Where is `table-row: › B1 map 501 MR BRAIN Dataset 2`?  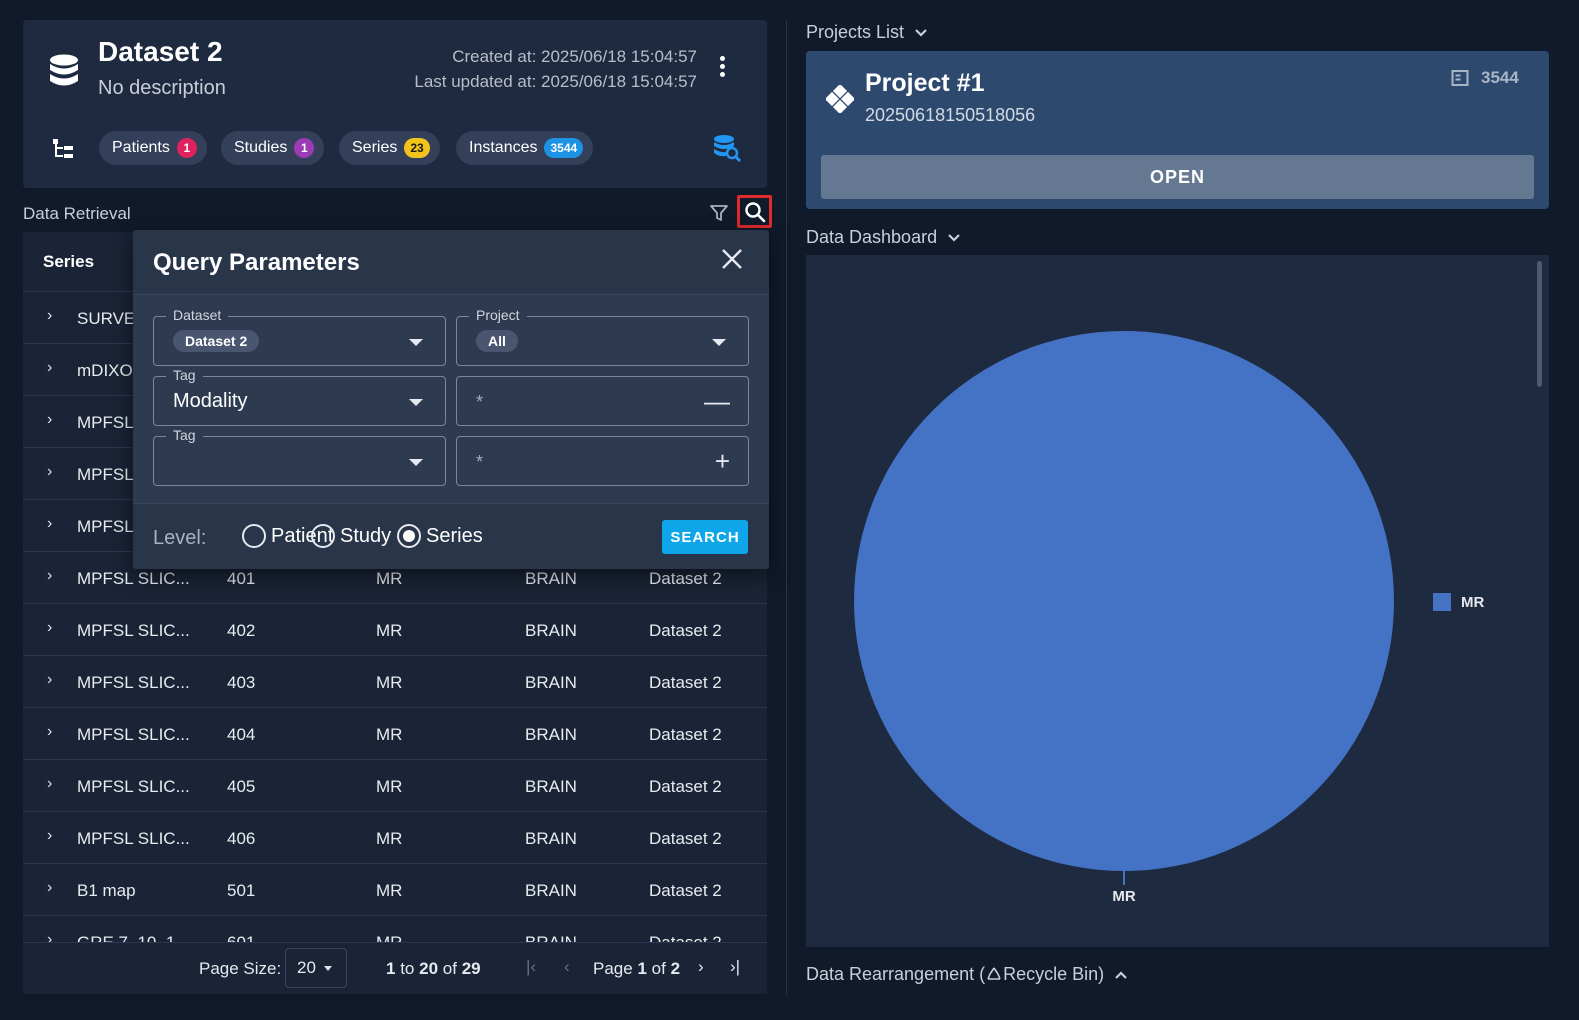
table-row: › B1 map 501 MR BRAIN Dataset 2 is located at coordinates (395, 890).